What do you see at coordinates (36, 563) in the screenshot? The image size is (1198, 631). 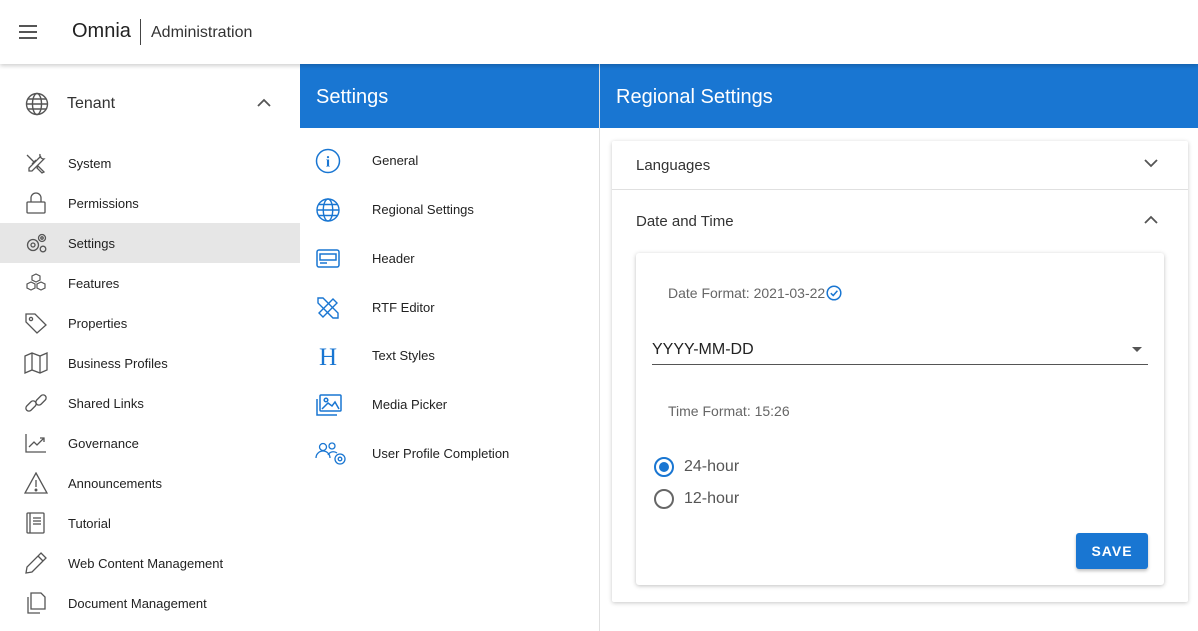 I see `pencil-icon` at bounding box center [36, 563].